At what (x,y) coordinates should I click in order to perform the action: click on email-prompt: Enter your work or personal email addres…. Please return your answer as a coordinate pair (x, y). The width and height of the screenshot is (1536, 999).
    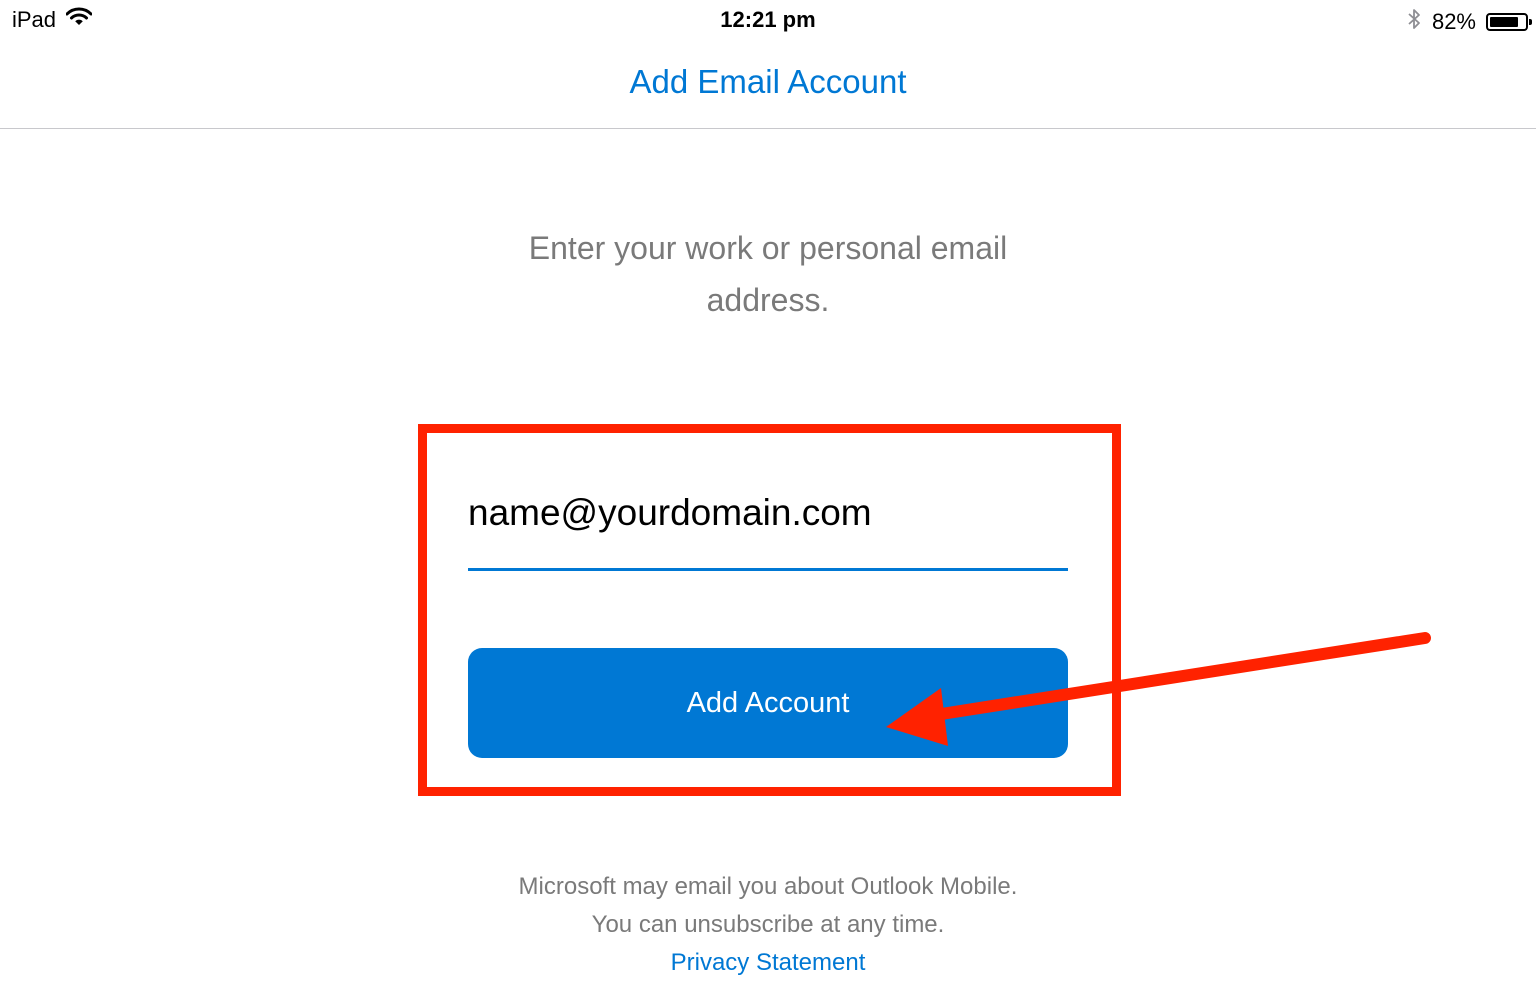
    Looking at the image, I should click on (768, 274).